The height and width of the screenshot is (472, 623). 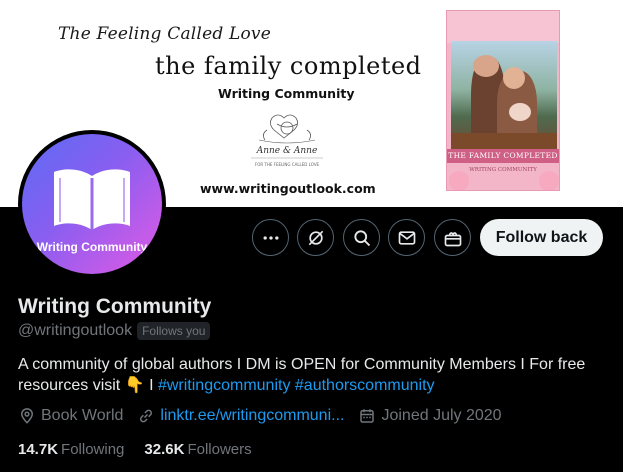 I want to click on follow-stats: 14.7K Following 32.6K Followers, so click(x=145, y=449).